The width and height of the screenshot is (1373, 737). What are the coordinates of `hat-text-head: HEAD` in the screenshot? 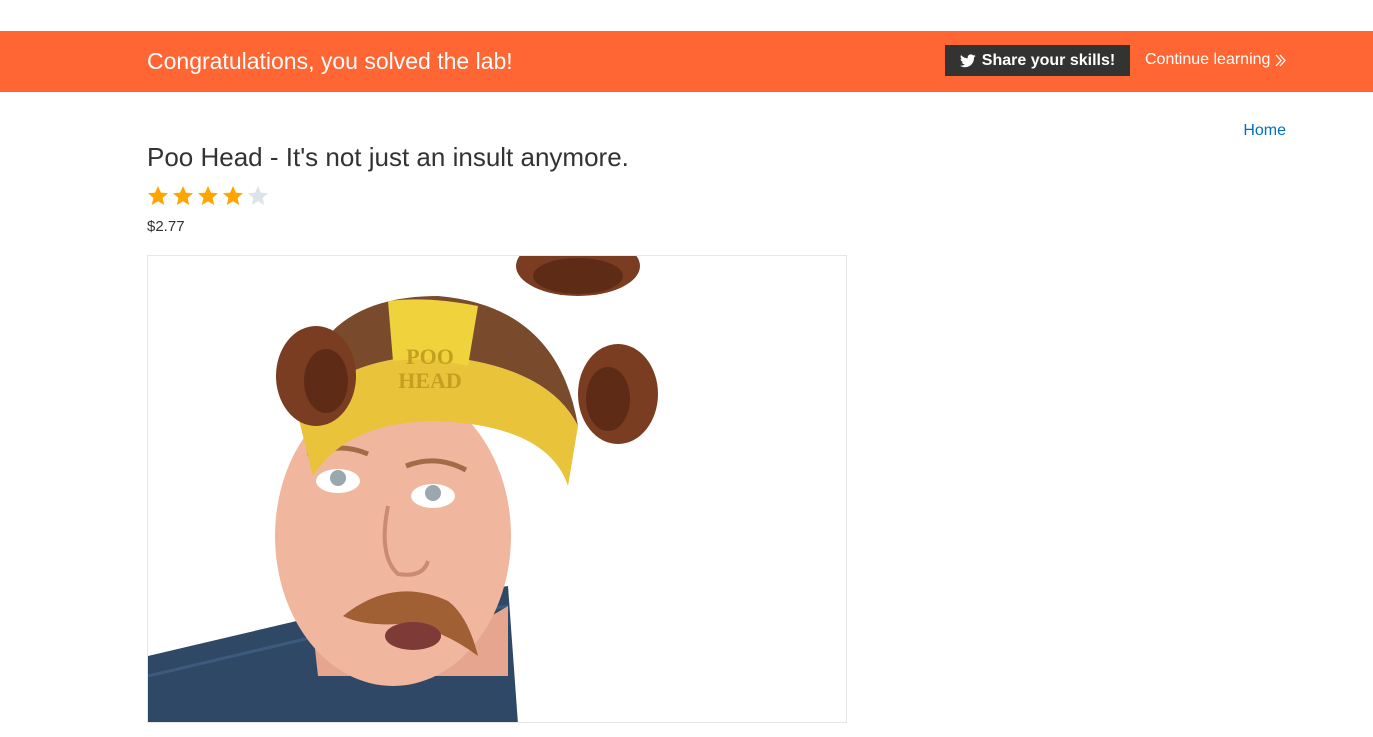 It's located at (430, 380).